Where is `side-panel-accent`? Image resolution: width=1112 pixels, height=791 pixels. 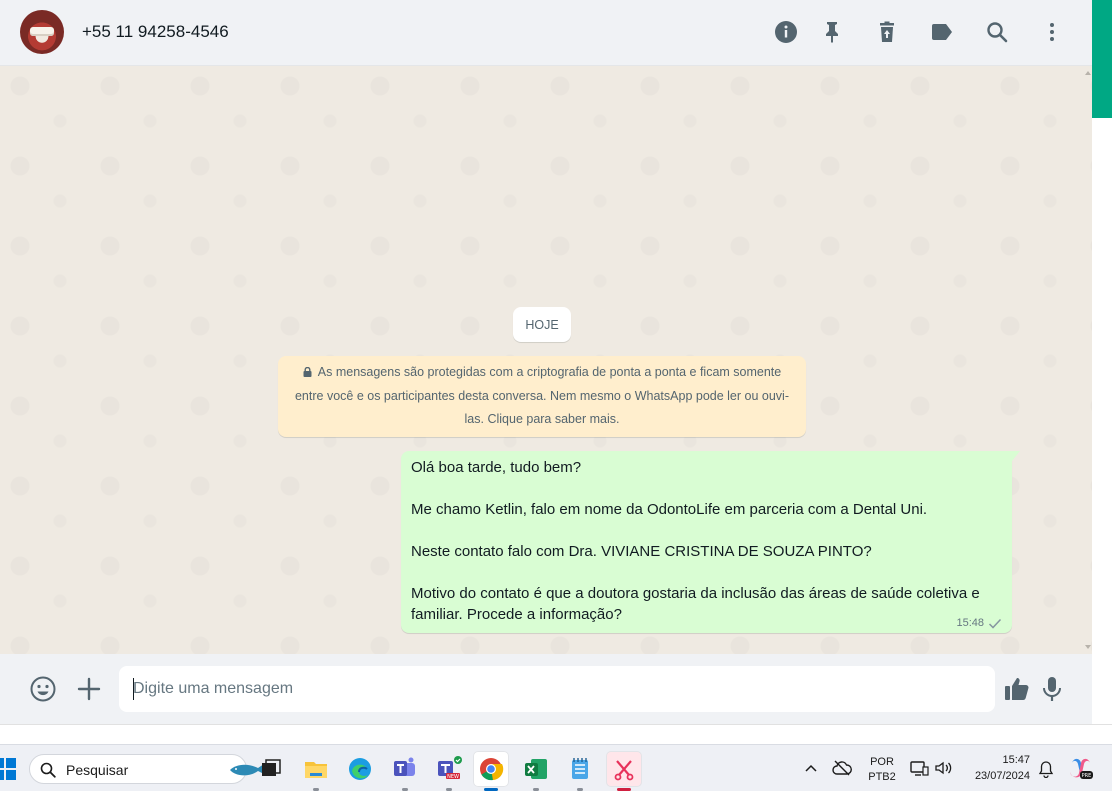 side-panel-accent is located at coordinates (1102, 59).